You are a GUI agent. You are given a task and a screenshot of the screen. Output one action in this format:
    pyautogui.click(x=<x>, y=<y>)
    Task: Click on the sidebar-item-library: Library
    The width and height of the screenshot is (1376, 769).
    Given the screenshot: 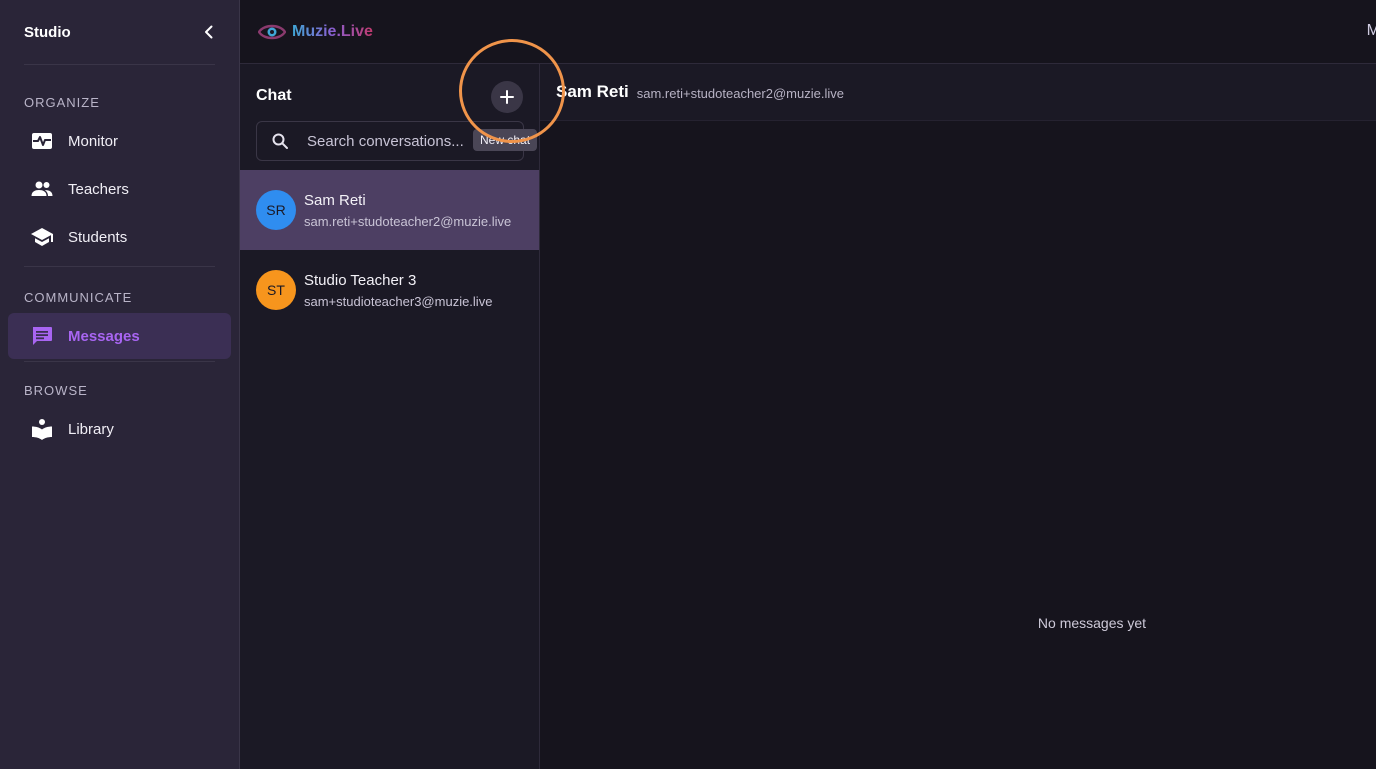 What is the action you would take?
    pyautogui.click(x=119, y=429)
    